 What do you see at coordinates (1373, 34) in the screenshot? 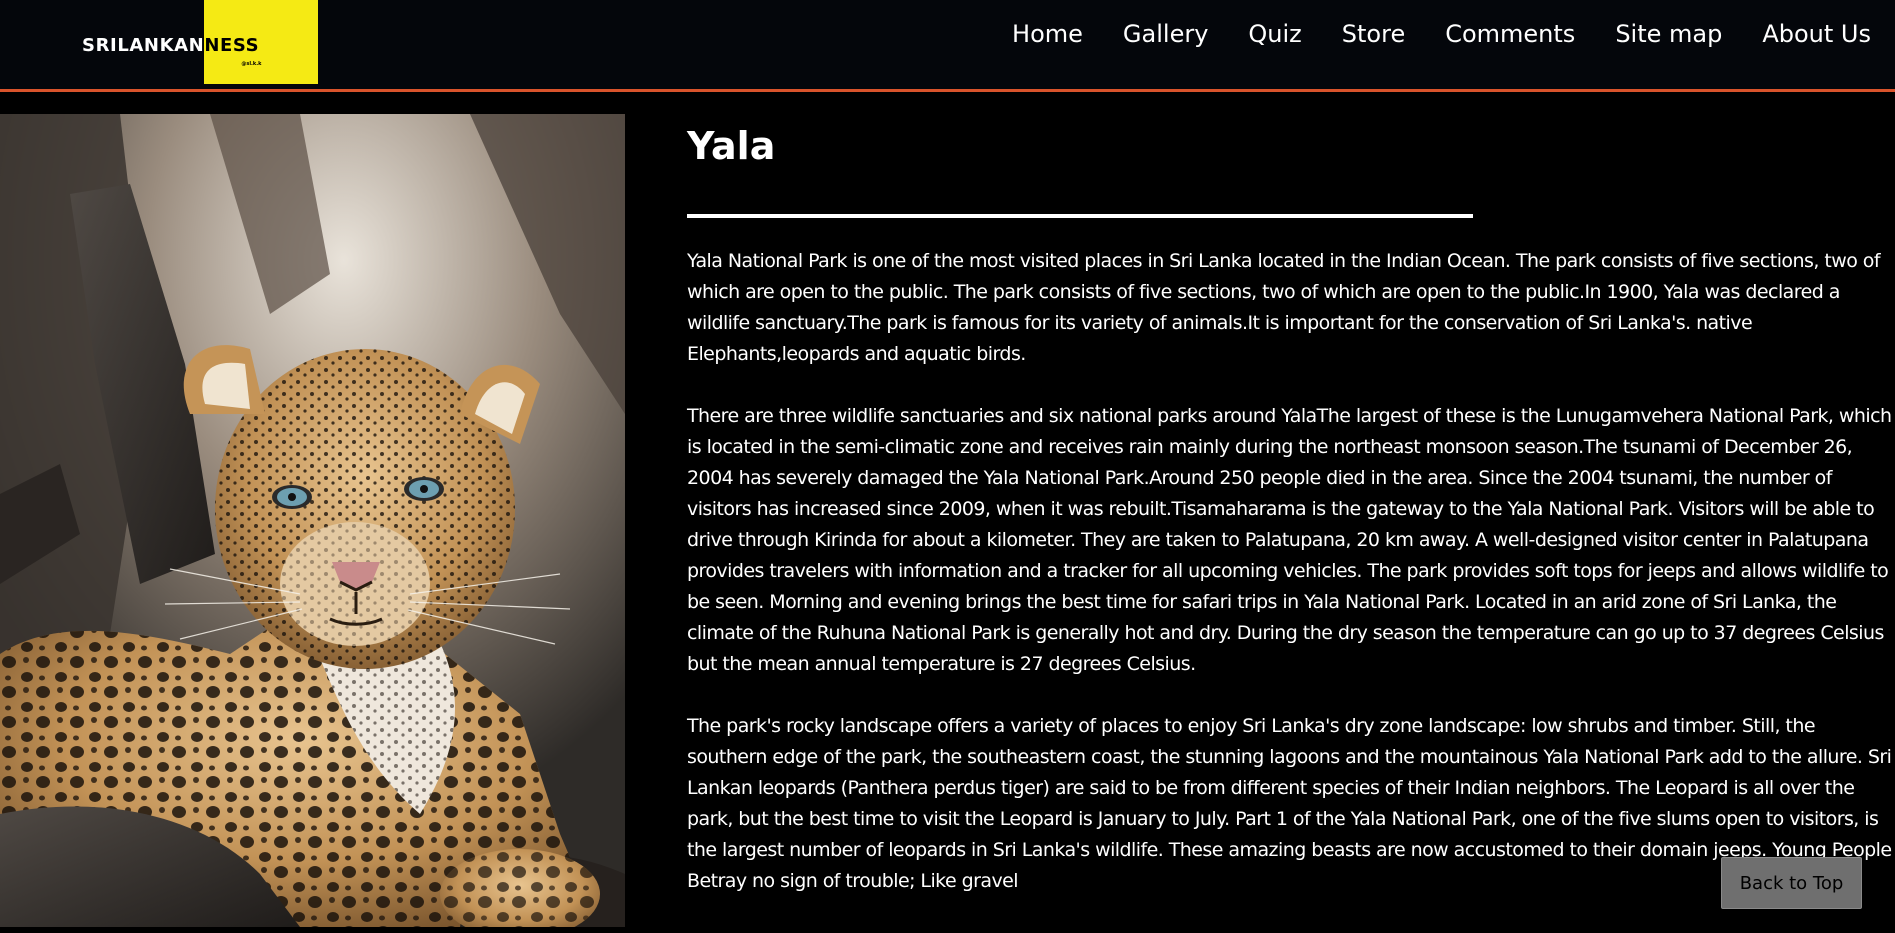
I see `nav-item-store: Store` at bounding box center [1373, 34].